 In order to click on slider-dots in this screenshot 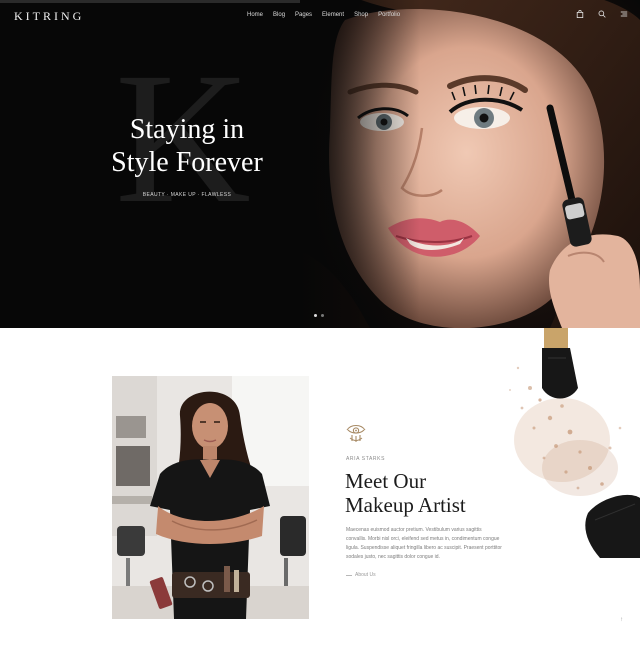, I will do `click(319, 315)`.